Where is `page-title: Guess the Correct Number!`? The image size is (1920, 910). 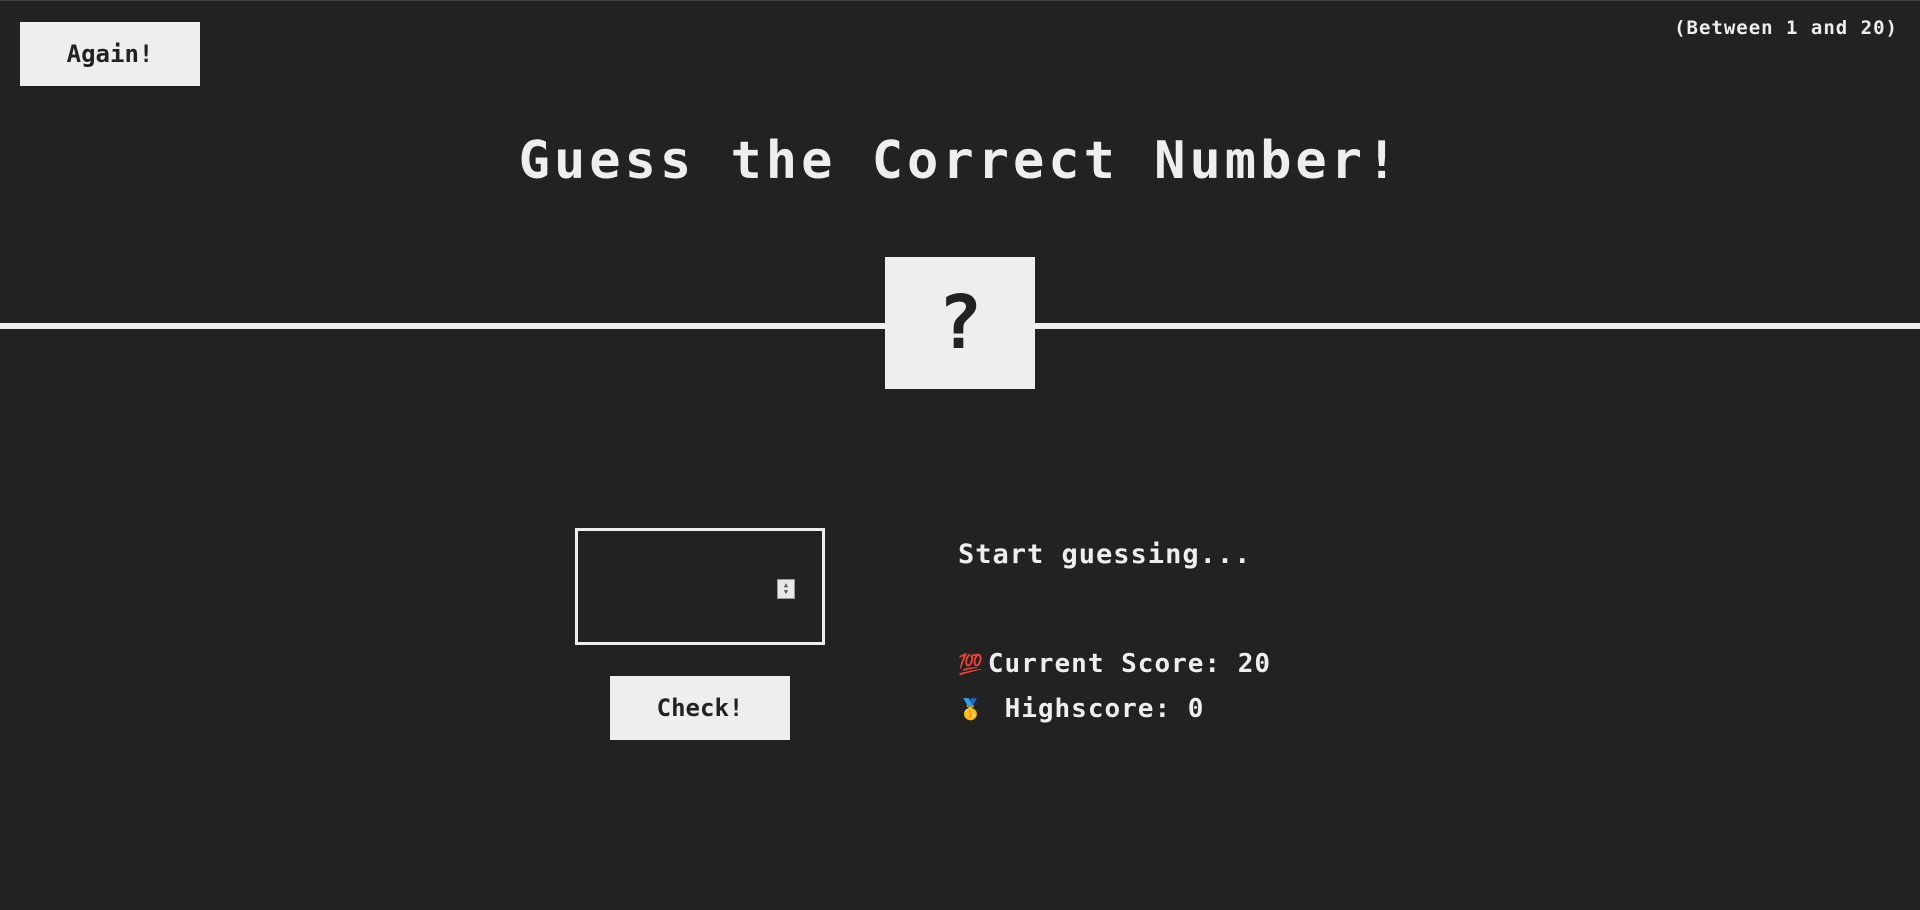
page-title: Guess the Correct Number! is located at coordinates (960, 161).